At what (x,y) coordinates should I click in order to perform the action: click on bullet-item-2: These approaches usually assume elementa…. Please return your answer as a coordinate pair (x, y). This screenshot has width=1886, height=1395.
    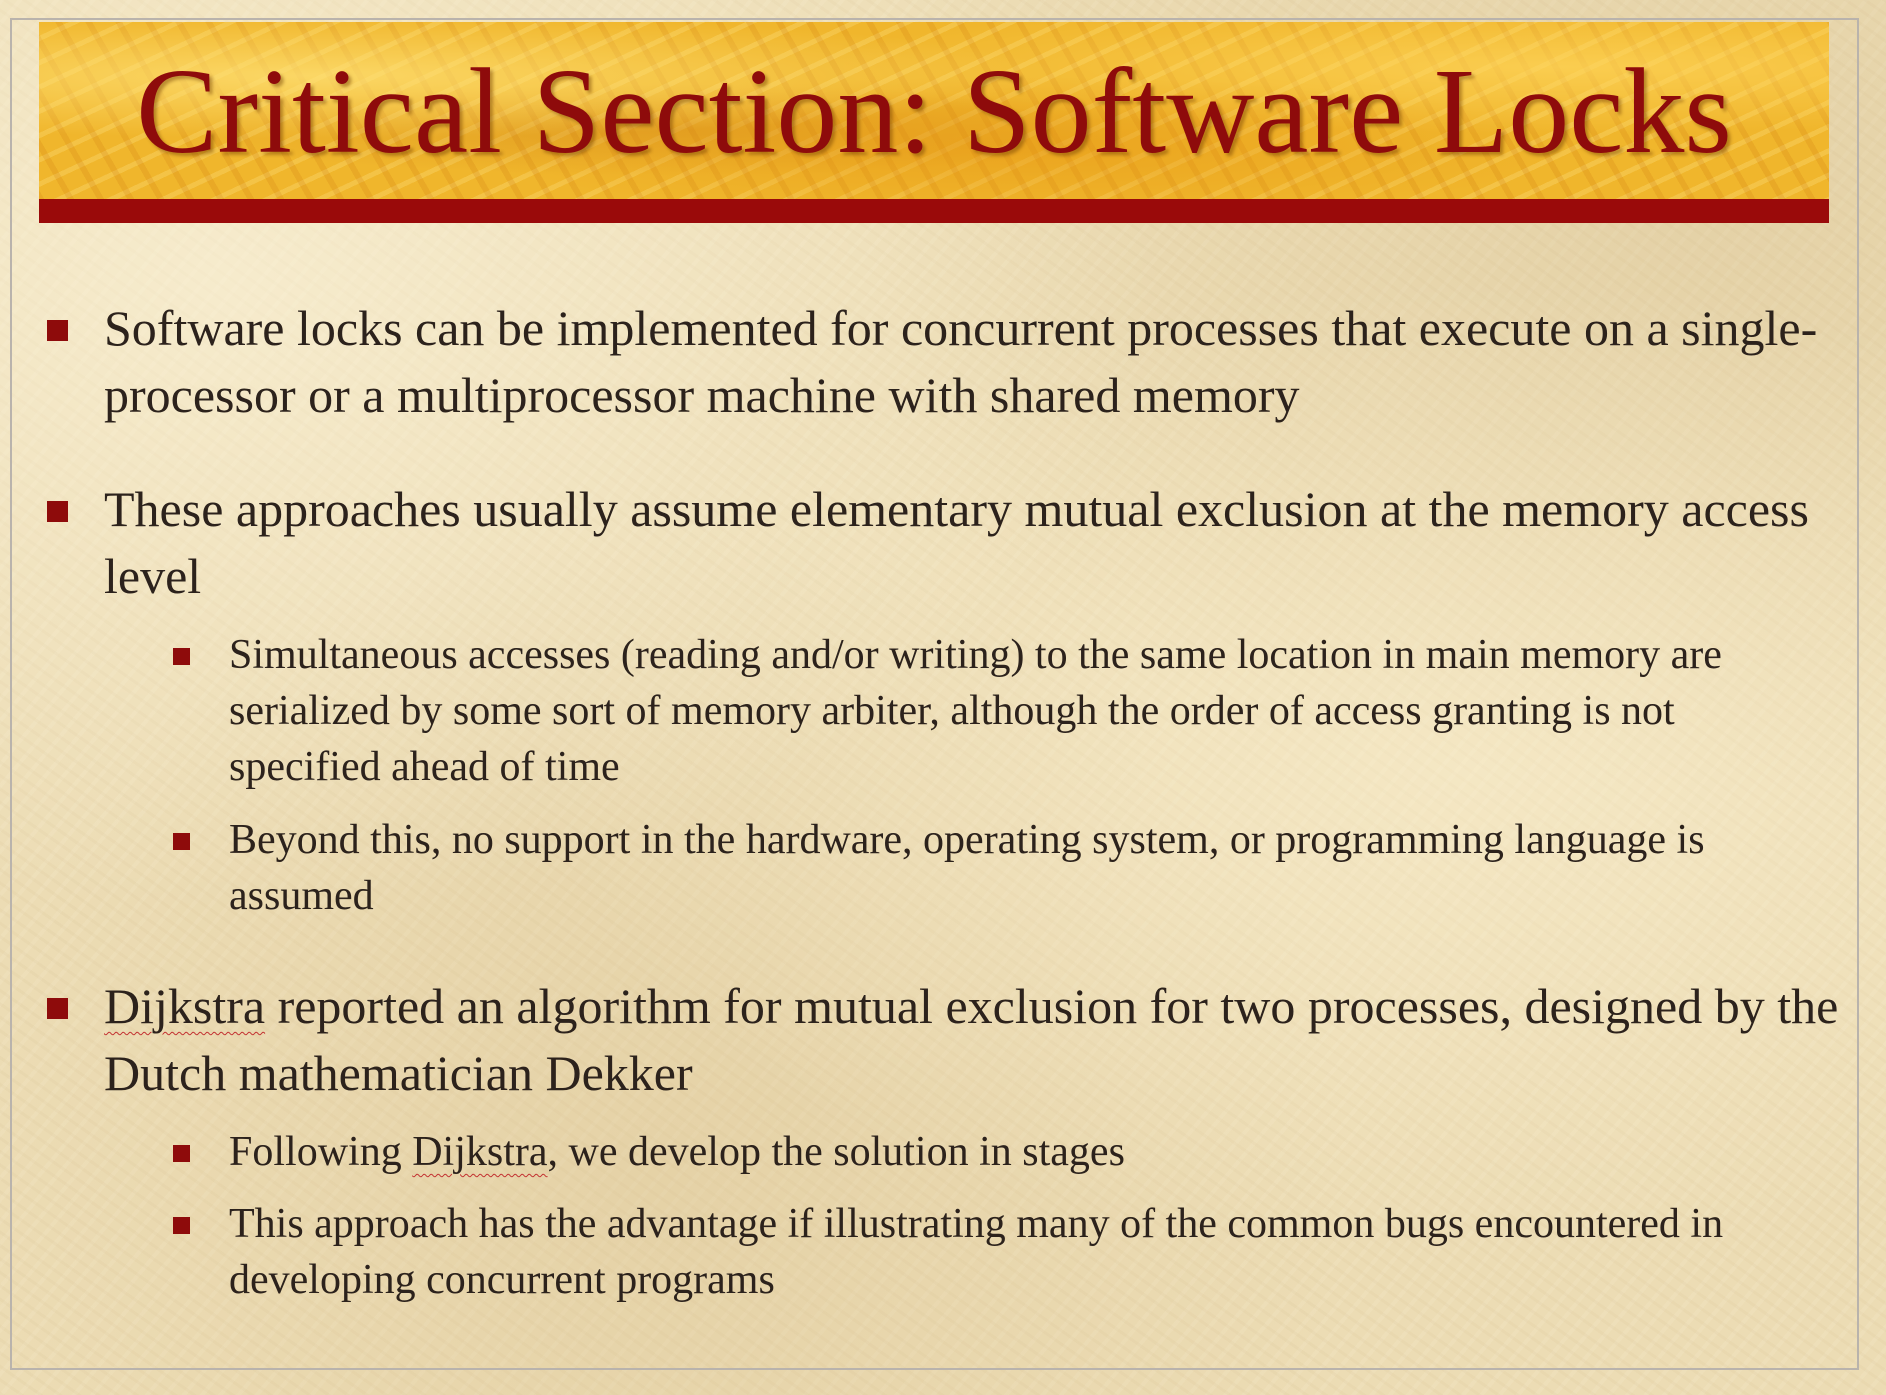
    Looking at the image, I should click on (945, 543).